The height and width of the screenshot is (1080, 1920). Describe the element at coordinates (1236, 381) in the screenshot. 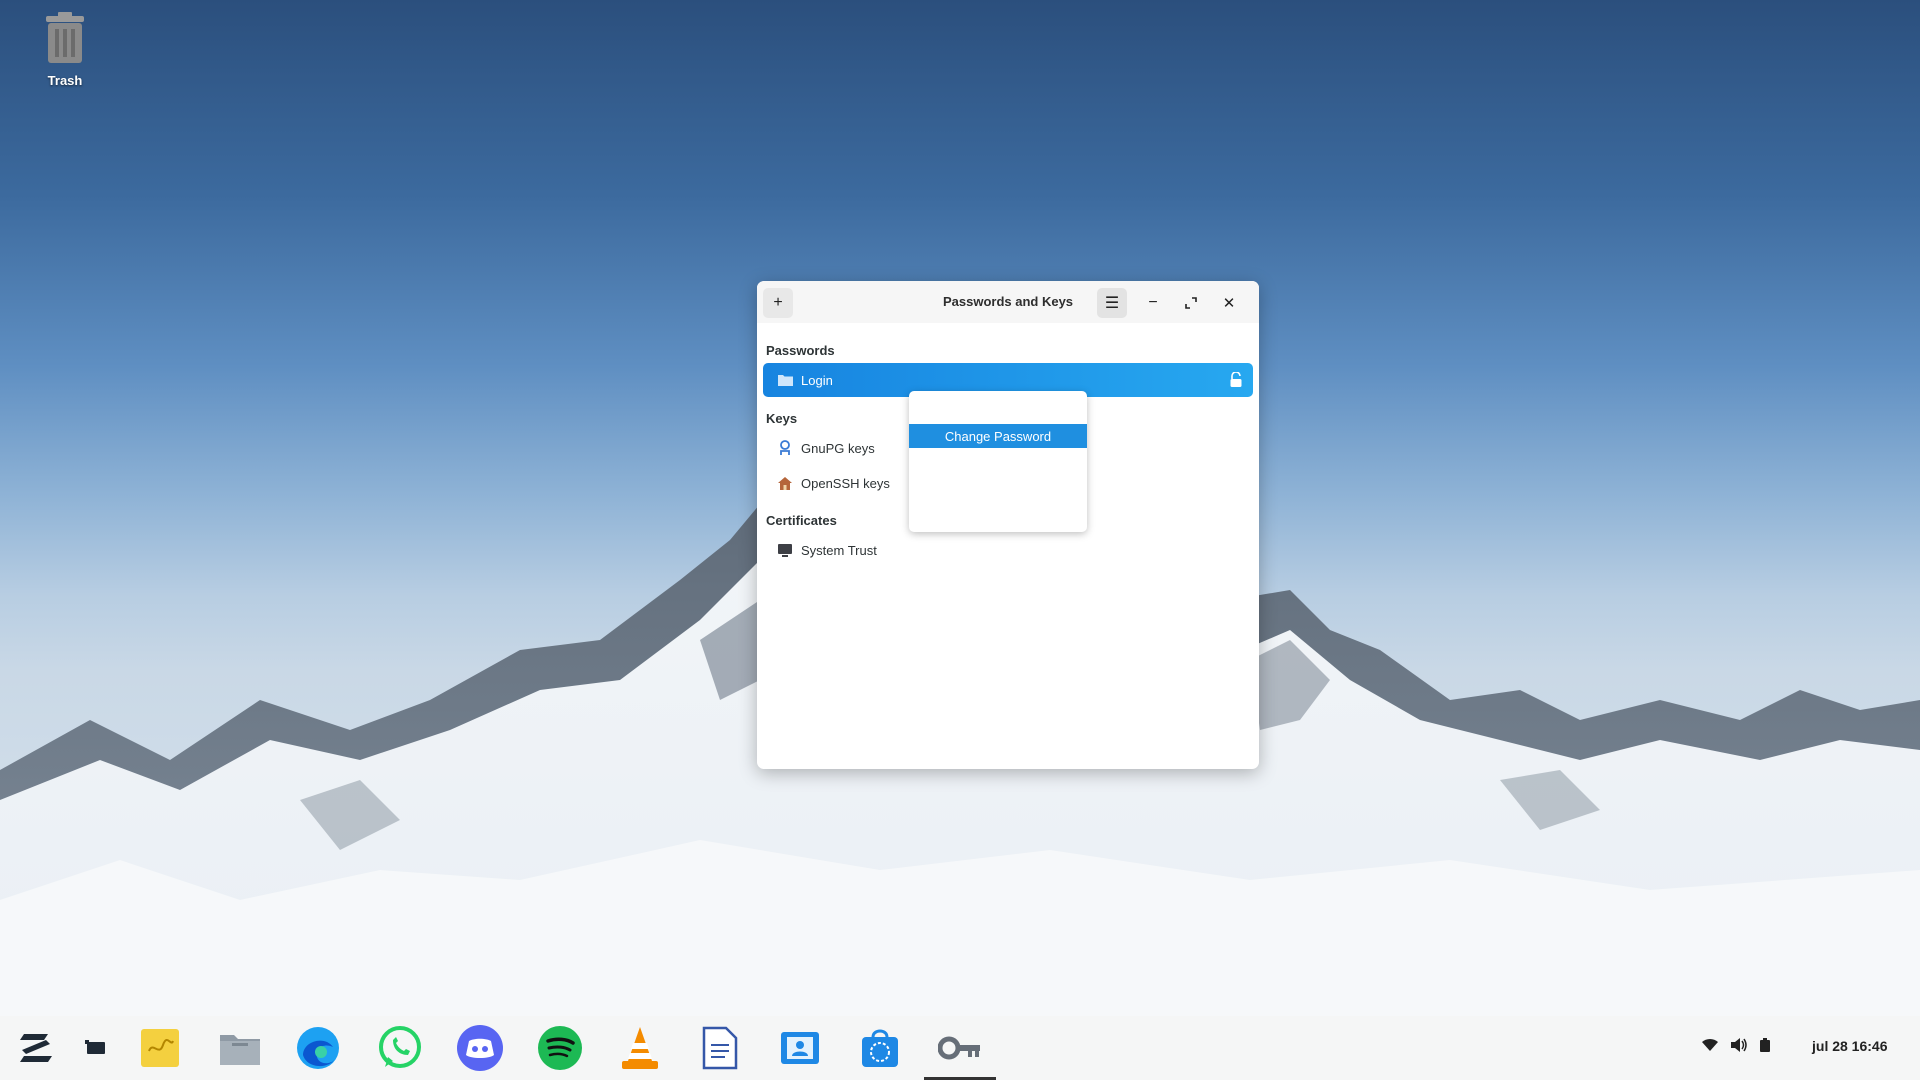

I see `unlocked-lock-icon` at that location.